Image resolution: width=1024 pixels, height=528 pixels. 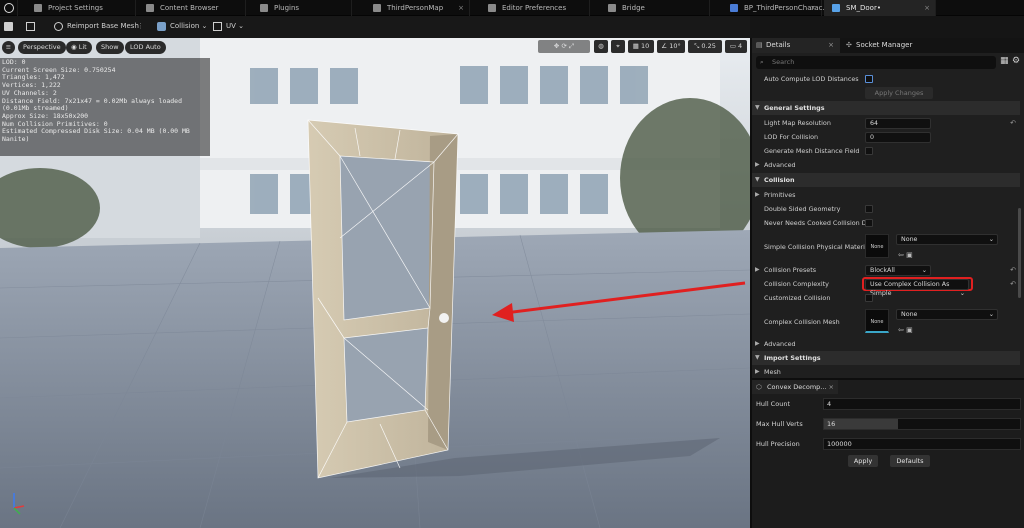 What do you see at coordinates (9, 8) in the screenshot?
I see `unreal-logo-icon` at bounding box center [9, 8].